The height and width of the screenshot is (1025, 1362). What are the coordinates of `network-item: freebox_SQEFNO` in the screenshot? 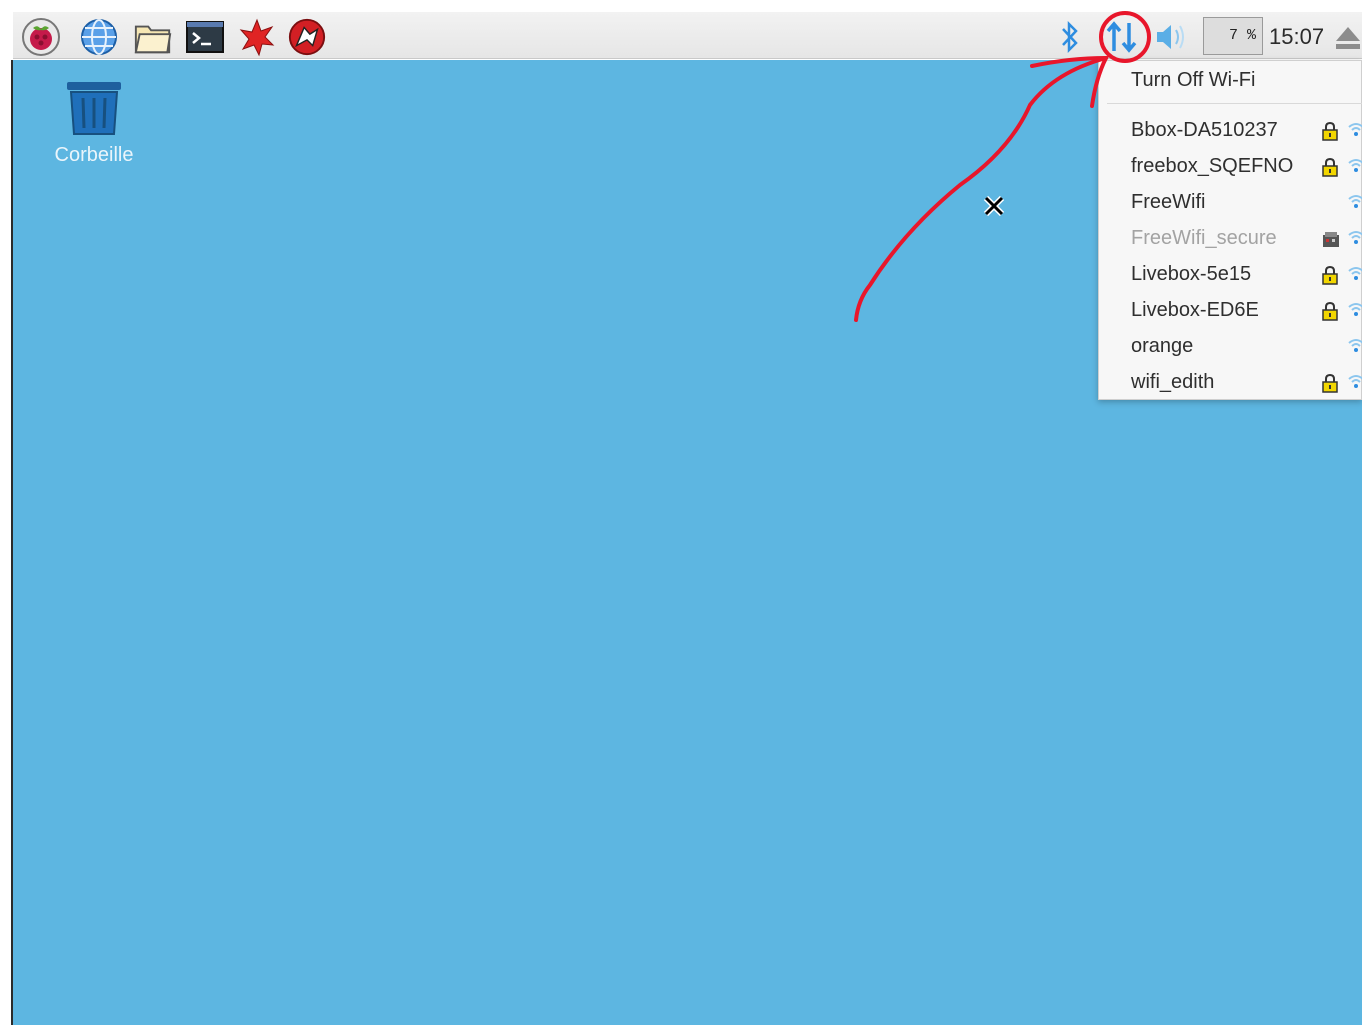 It's located at (1230, 166).